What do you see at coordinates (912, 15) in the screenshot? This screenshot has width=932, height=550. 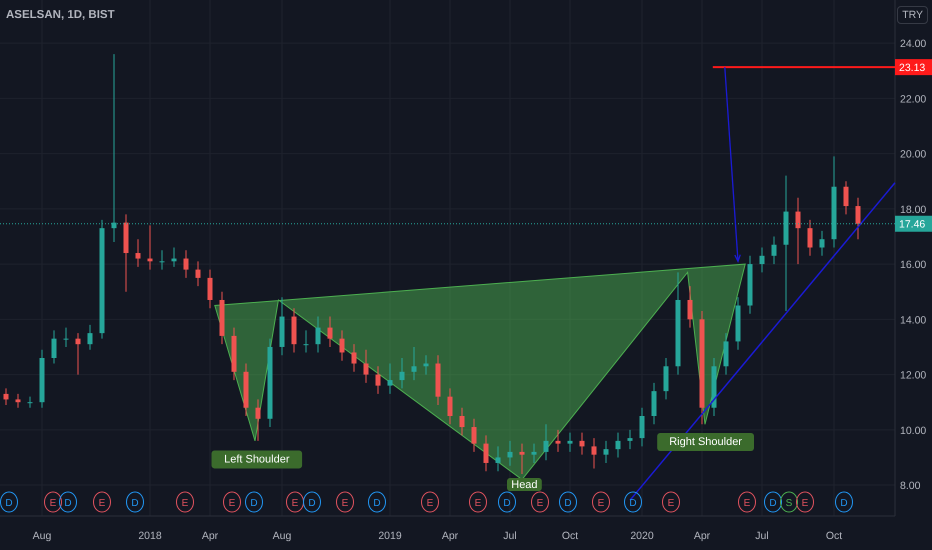 I see `currency-button: TRY` at bounding box center [912, 15].